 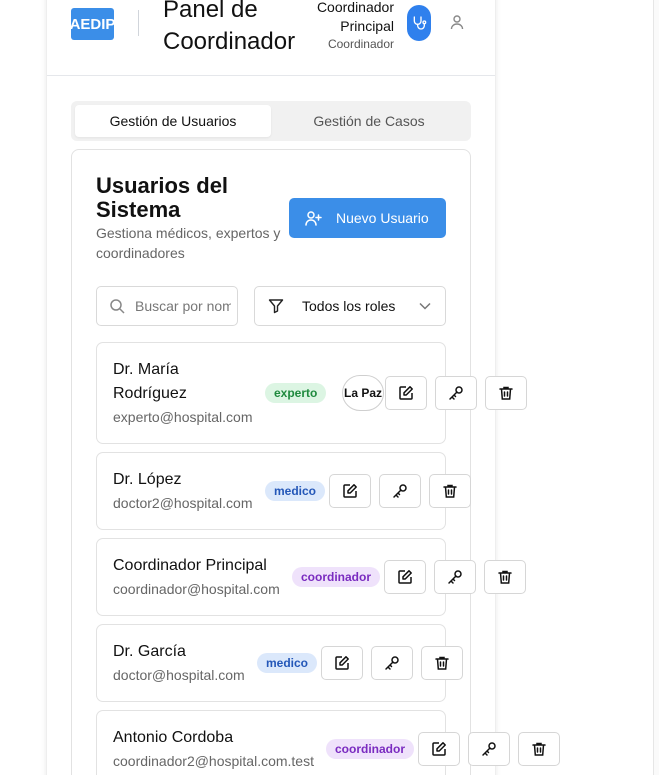 What do you see at coordinates (363, 393) in the screenshot?
I see `location-badge: La Paz` at bounding box center [363, 393].